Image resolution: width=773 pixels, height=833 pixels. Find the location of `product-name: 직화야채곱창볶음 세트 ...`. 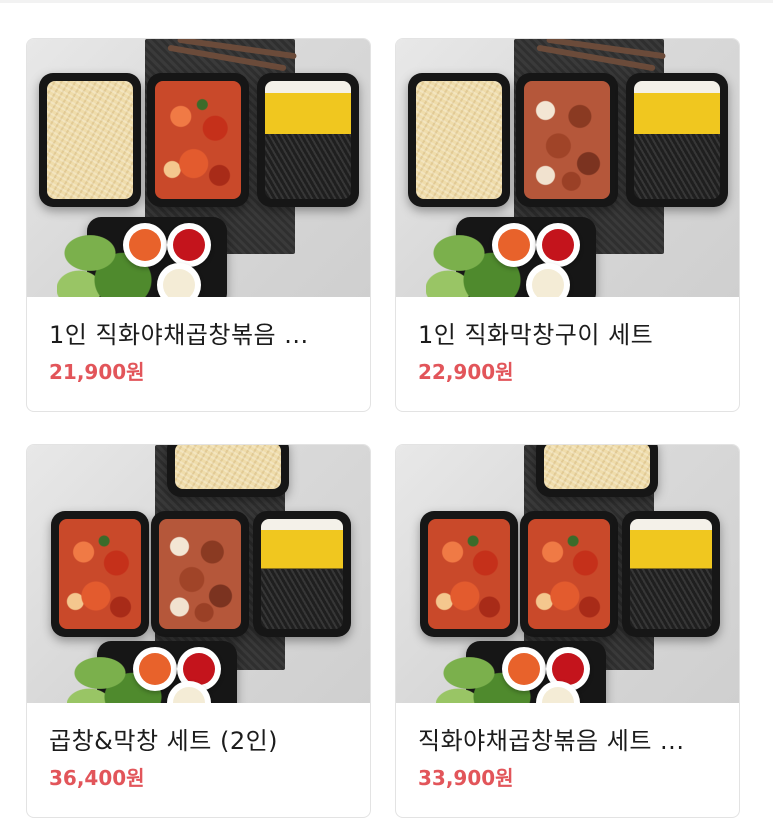

product-name: 직화야채곱창볶음 세트 ... is located at coordinates (567, 741).